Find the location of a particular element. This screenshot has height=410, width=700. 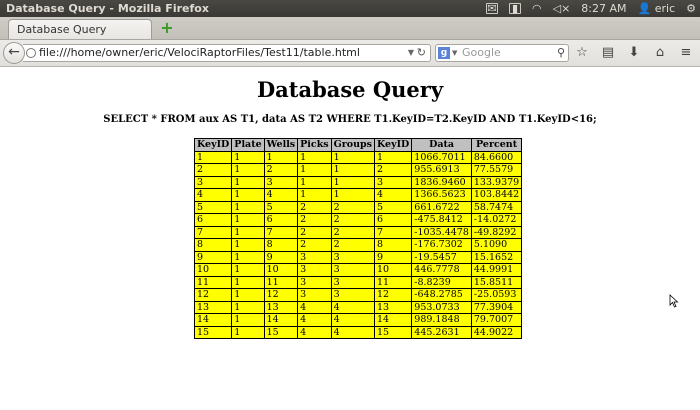

download-icon: ⬇ is located at coordinates (634, 53).